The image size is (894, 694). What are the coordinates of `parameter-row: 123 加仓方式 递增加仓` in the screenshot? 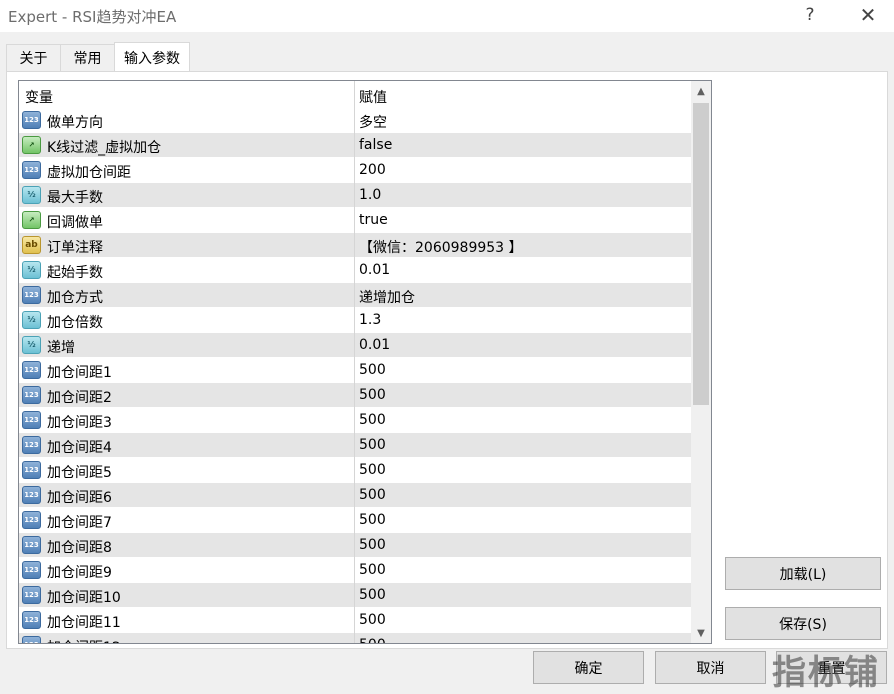 It's located at (355, 295).